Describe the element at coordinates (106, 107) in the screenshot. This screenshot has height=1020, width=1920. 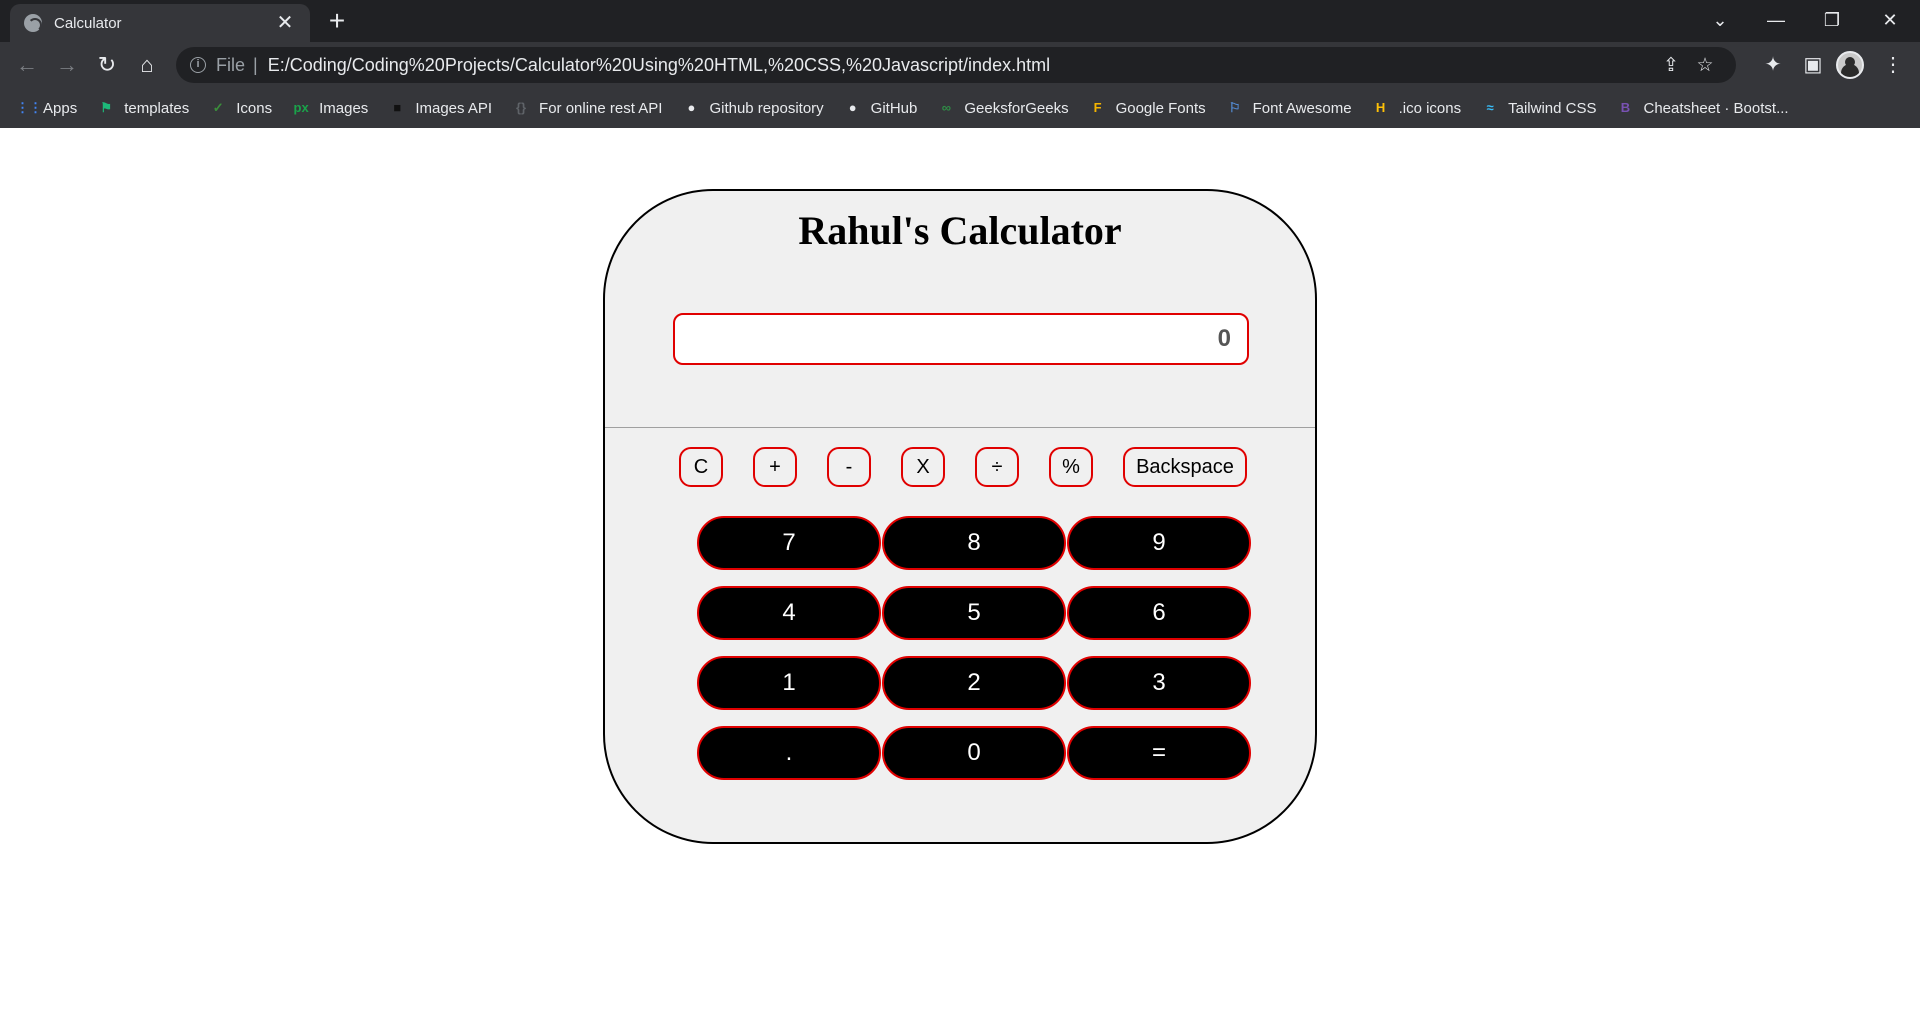
I see `templates-flag-icon: ⚑` at that location.